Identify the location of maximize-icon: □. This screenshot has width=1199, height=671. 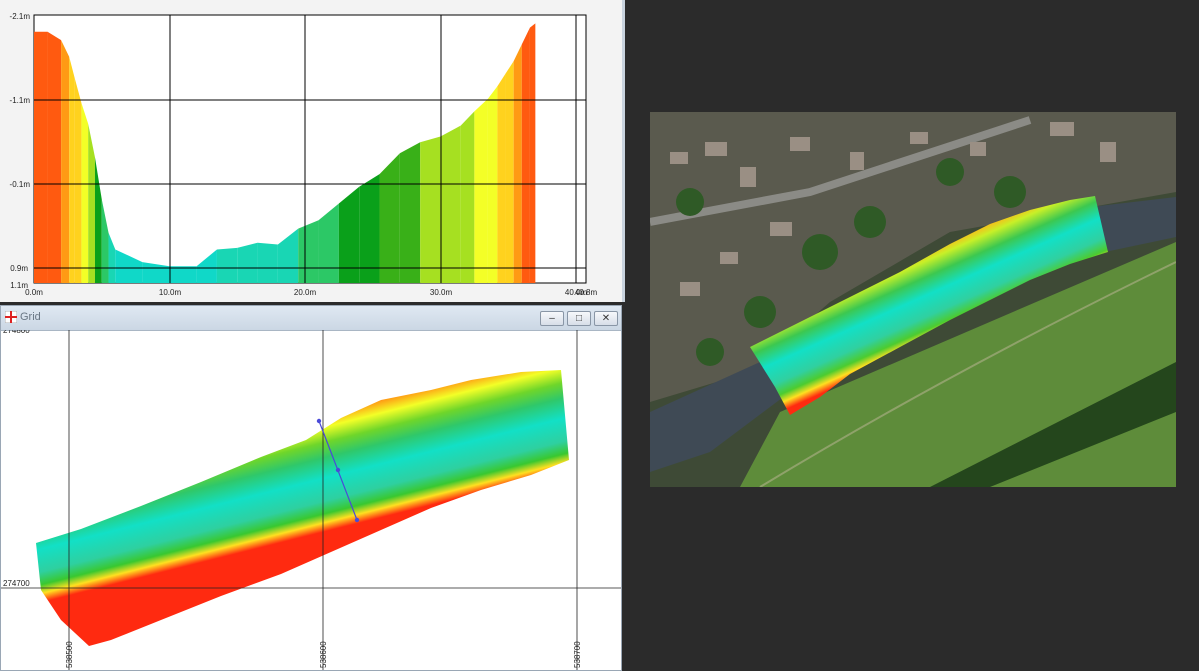
(579, 318).